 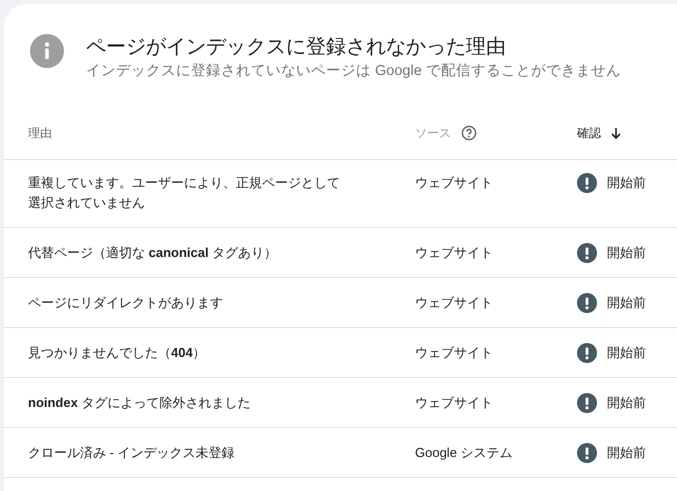 I want to click on table-cell-text: クロール済み - インデックス未登録, so click(x=131, y=453).